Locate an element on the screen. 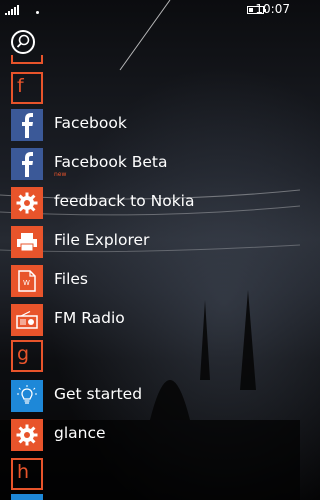 This screenshot has width=320, height=500. printer-icon is located at coordinates (27, 242).